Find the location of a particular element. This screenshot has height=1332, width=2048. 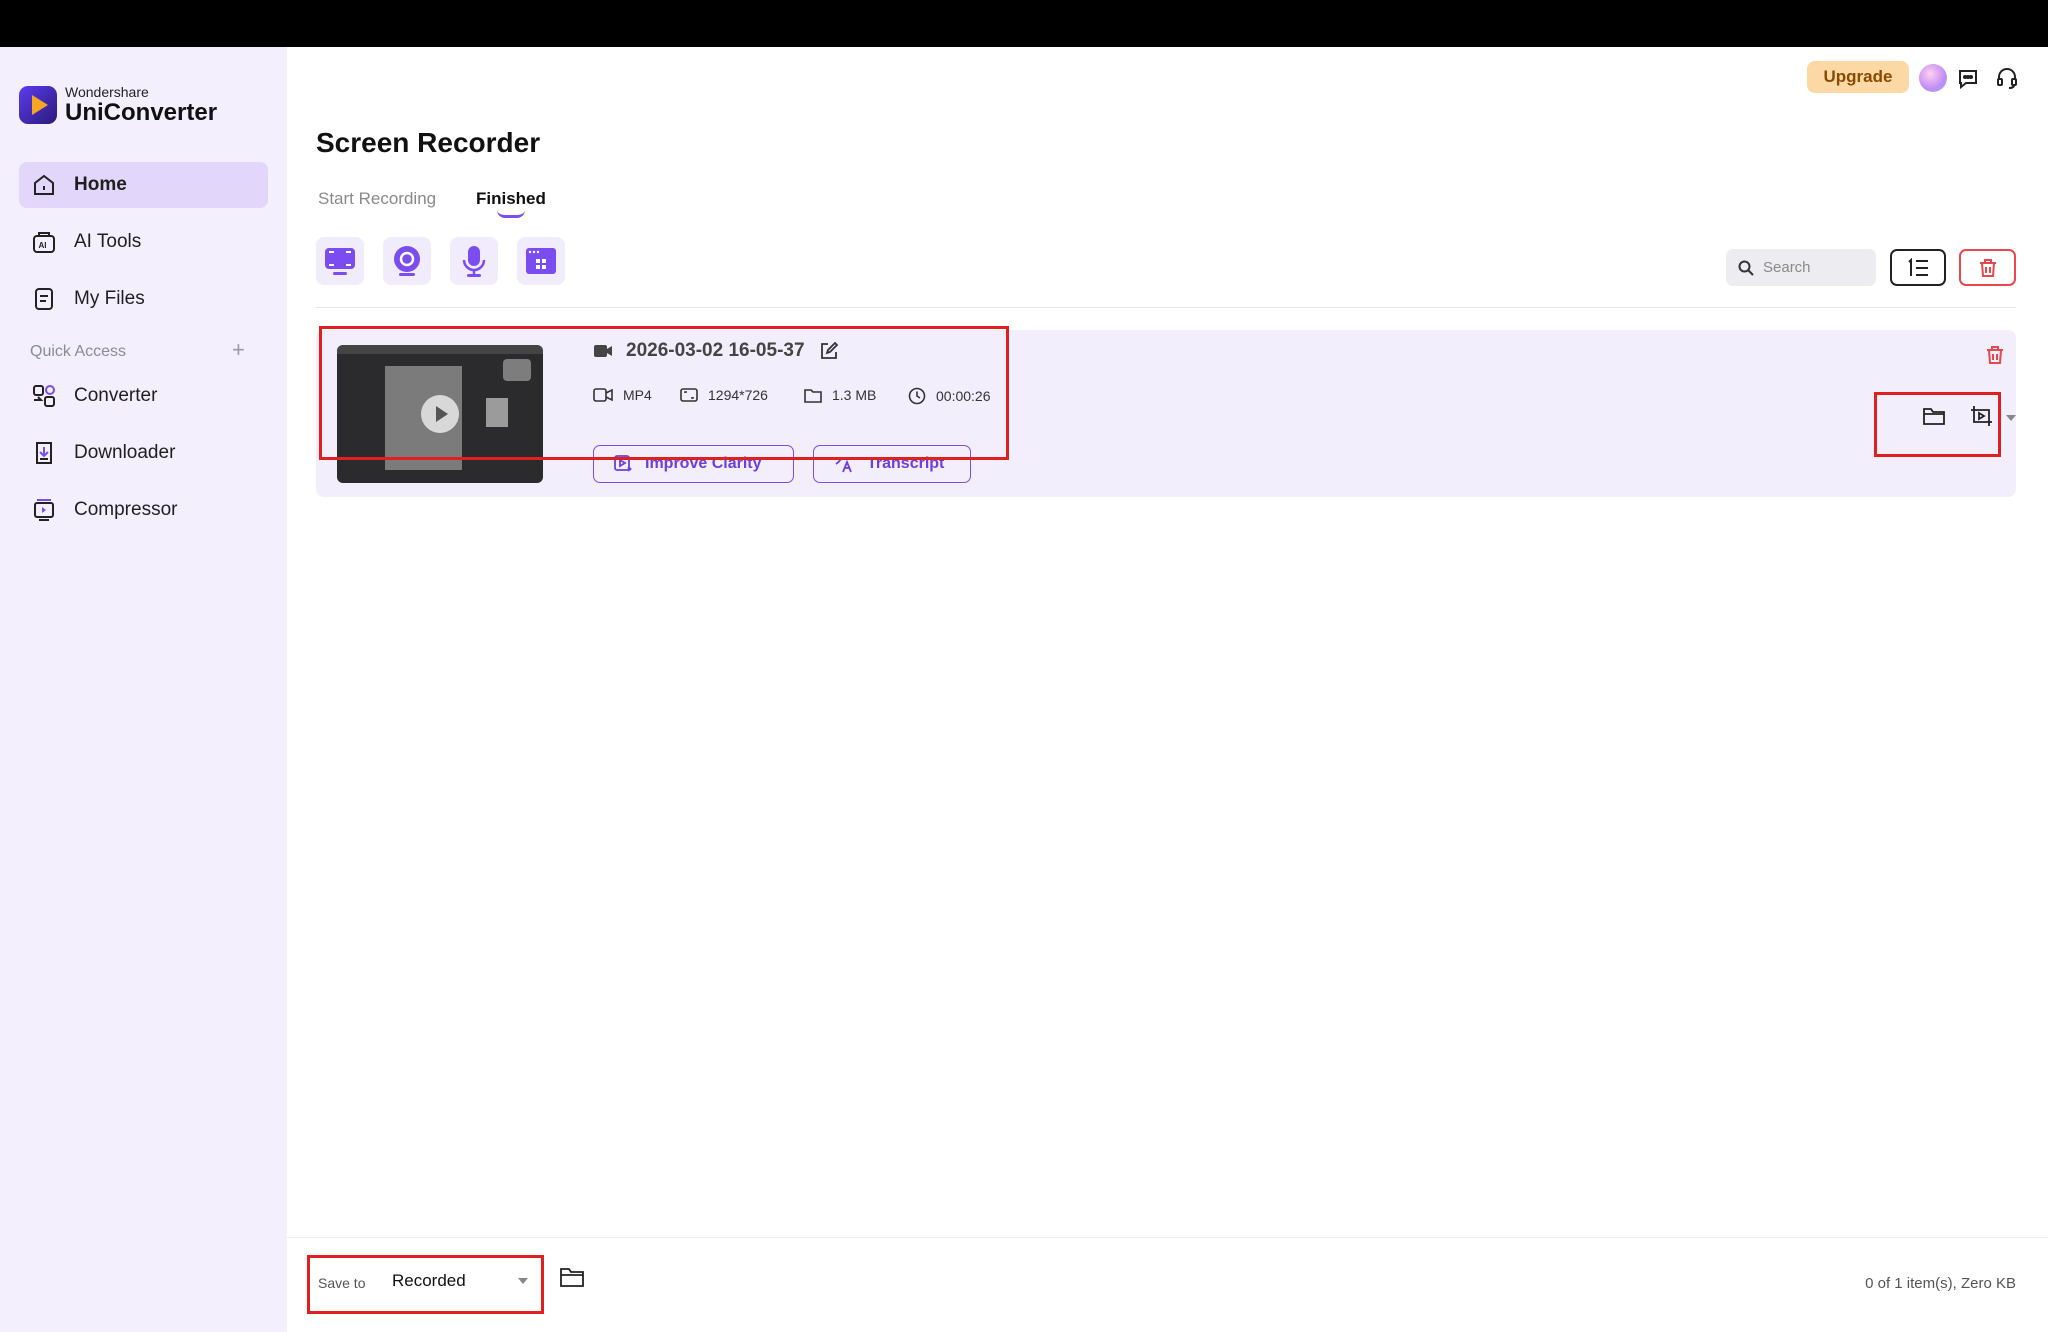

transcript-icon is located at coordinates (843, 465).